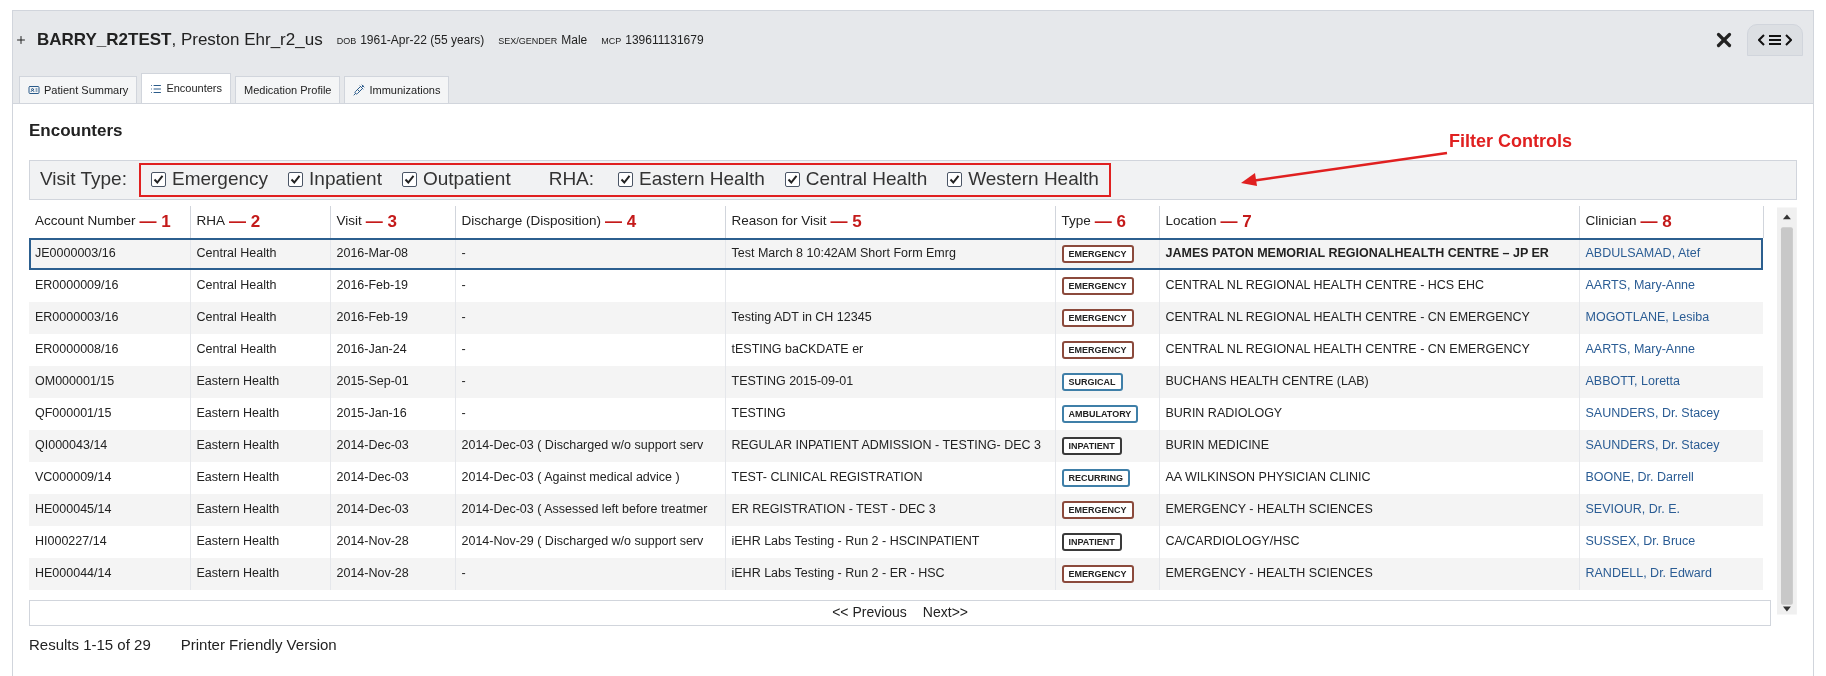 The width and height of the screenshot is (1826, 676). What do you see at coordinates (75, 253) in the screenshot?
I see `table-cell: JE0000003/16` at bounding box center [75, 253].